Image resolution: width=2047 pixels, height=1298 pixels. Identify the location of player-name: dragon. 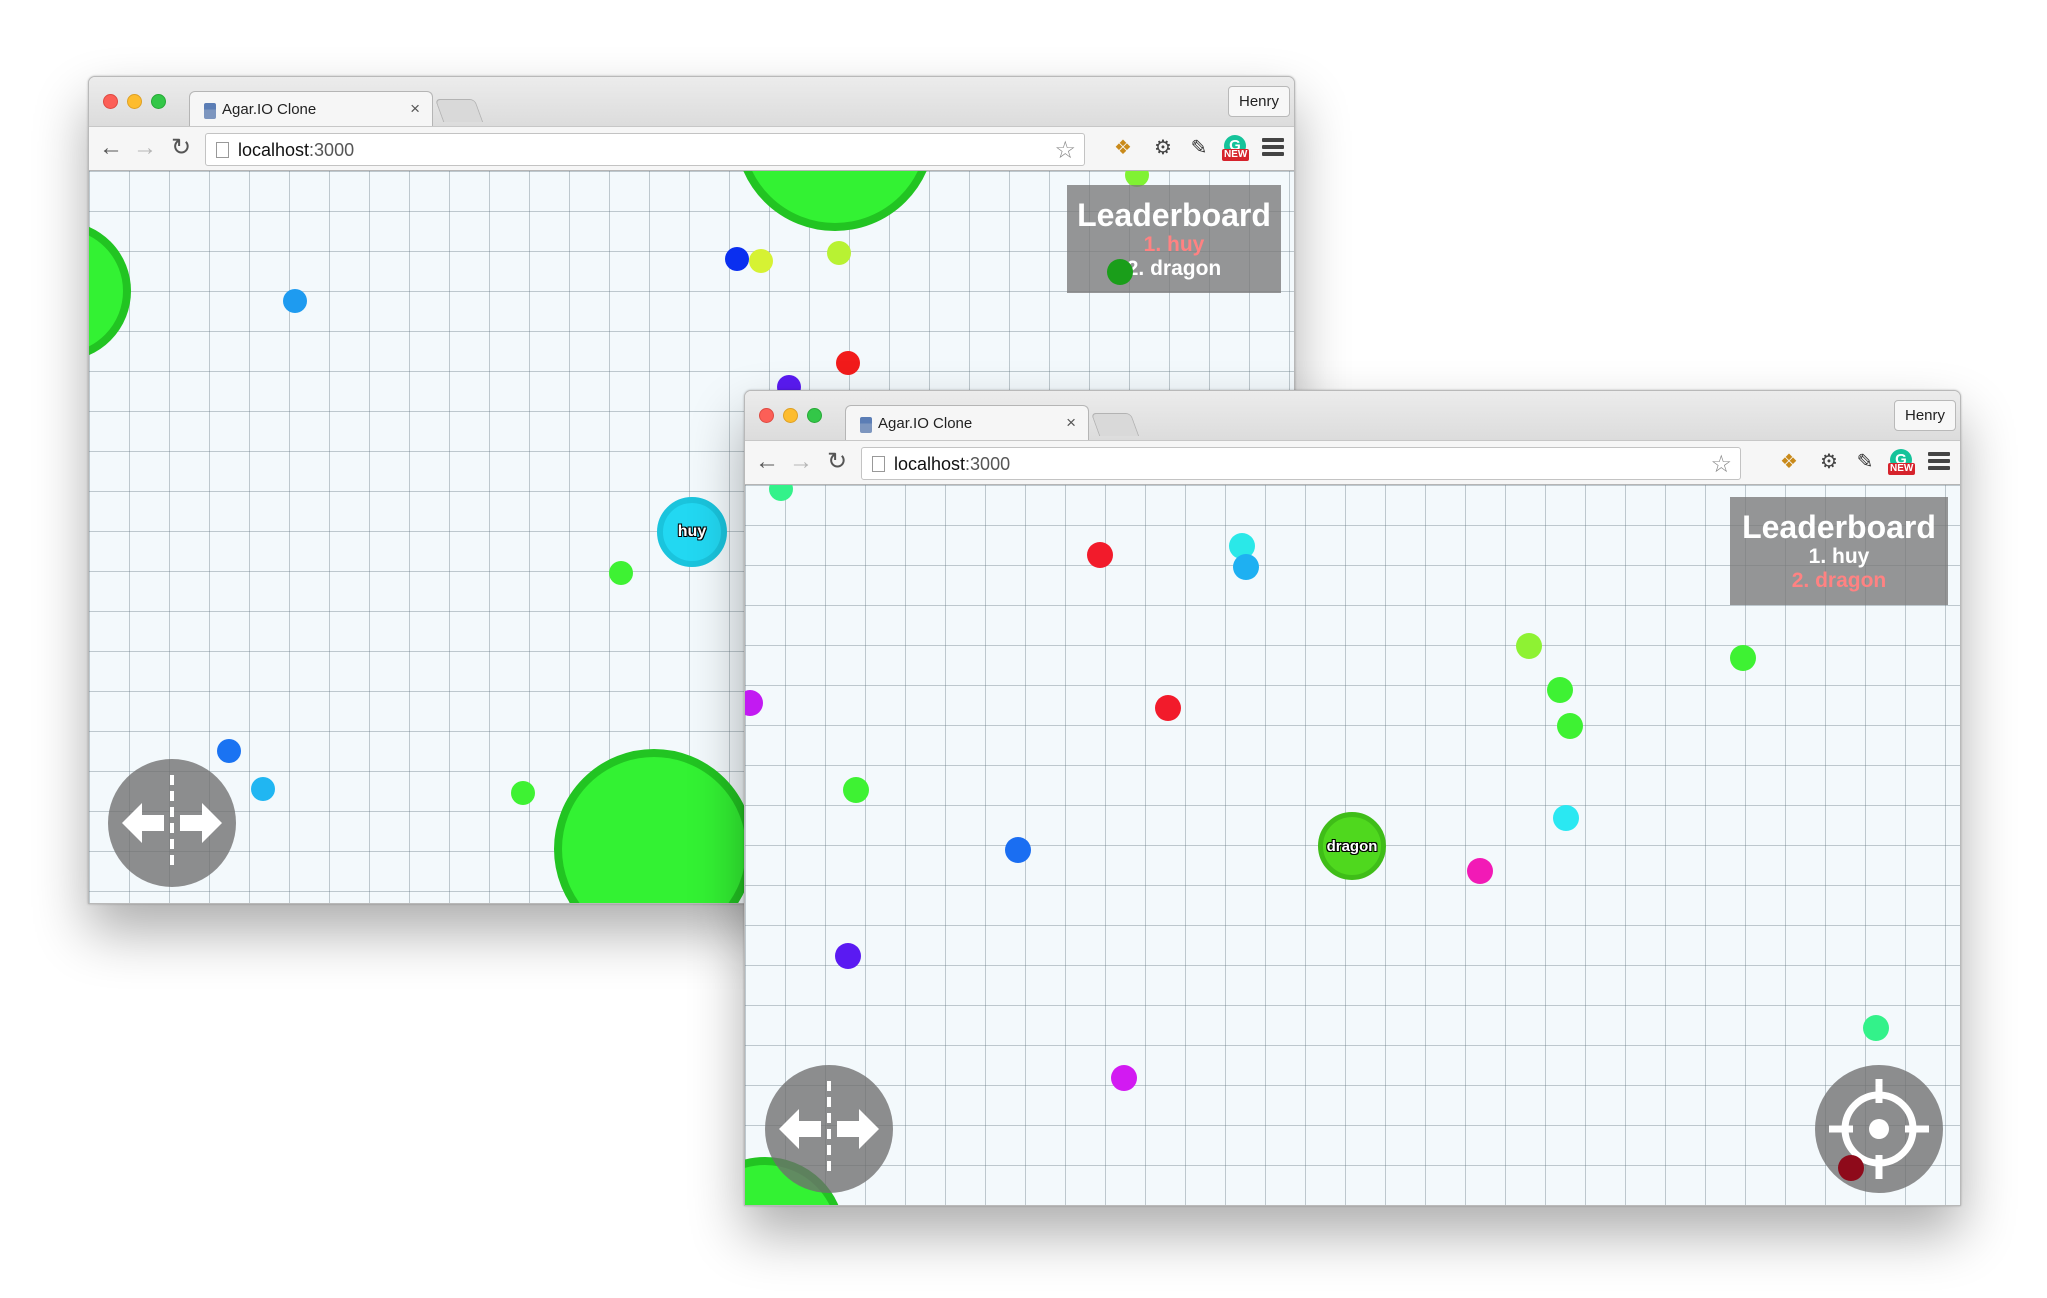
(1352, 846).